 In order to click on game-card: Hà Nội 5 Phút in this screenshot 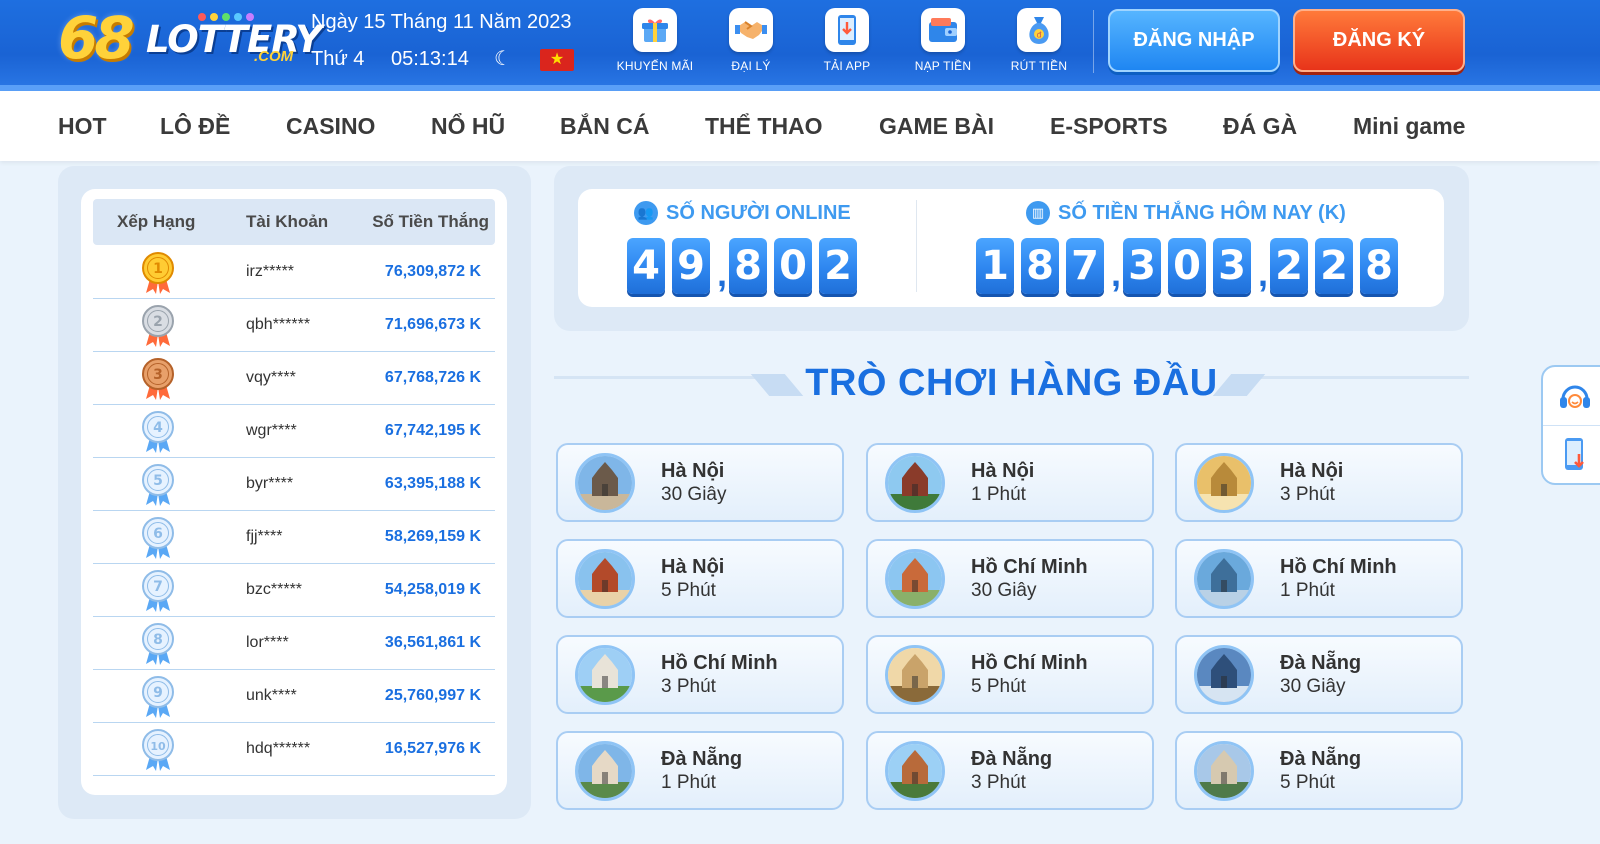, I will do `click(700, 578)`.